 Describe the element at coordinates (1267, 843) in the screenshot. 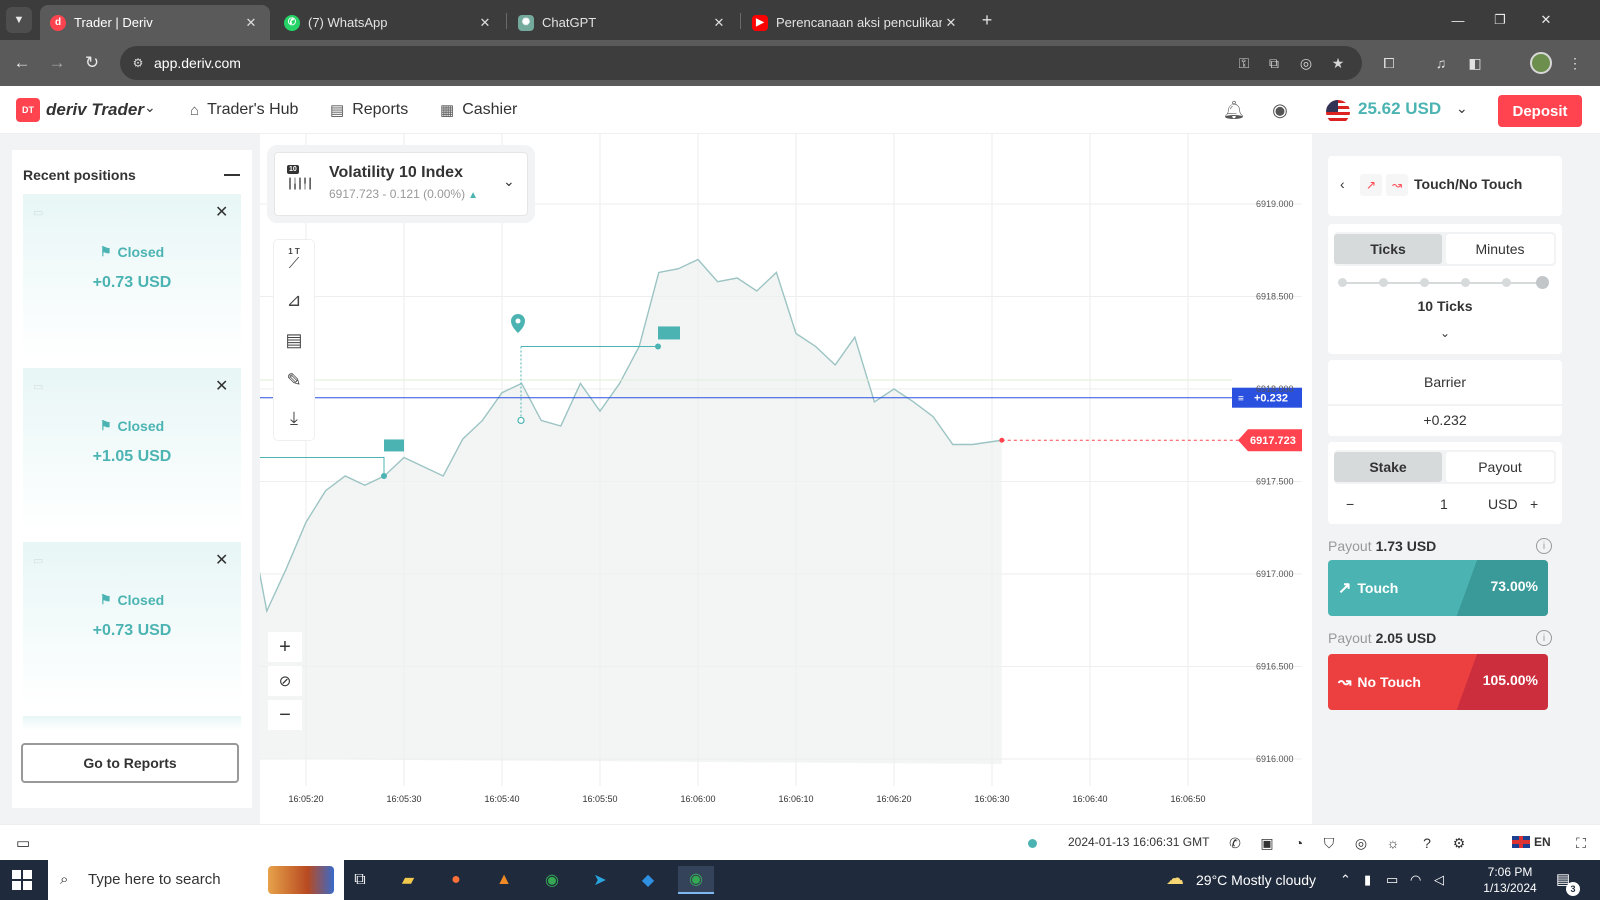

I see `live-chat-icon: ▣` at that location.